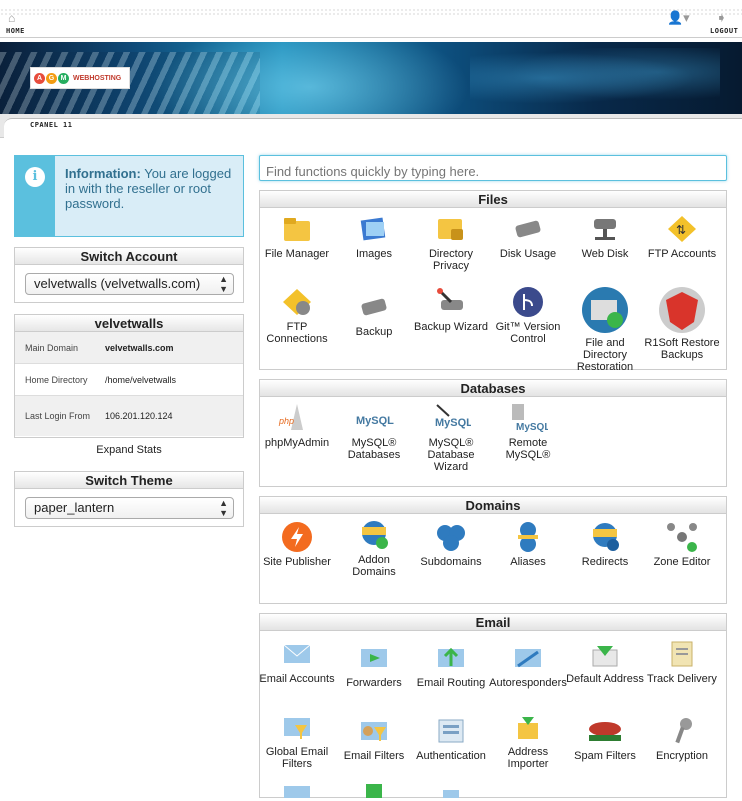  I want to click on stats-value: /home/velvetwalls, so click(141, 379).